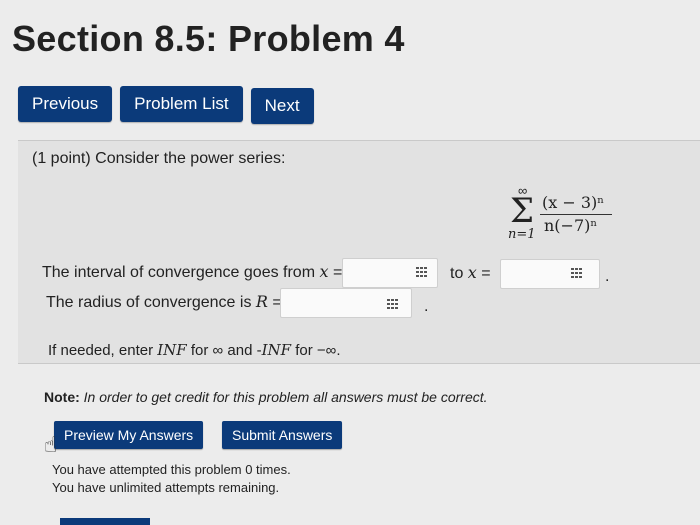 The height and width of the screenshot is (525, 700). What do you see at coordinates (316, 350) in the screenshot?
I see `hint-part3: for −∞.` at bounding box center [316, 350].